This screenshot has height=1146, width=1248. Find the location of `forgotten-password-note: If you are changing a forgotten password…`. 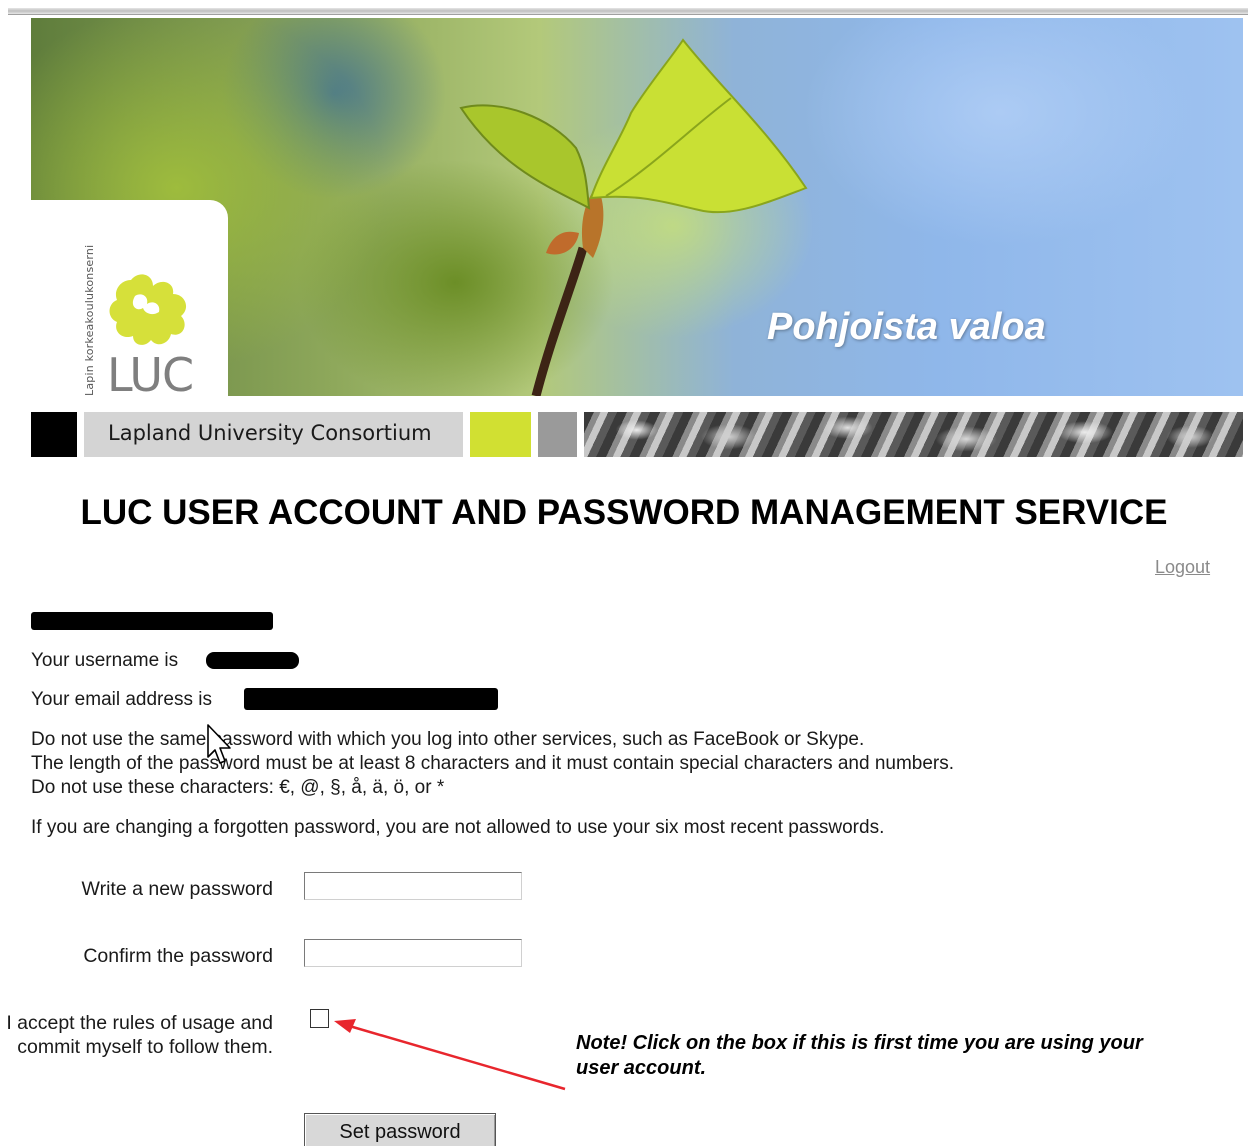

forgotten-password-note: If you are changing a forgotten password… is located at coordinates (458, 827).